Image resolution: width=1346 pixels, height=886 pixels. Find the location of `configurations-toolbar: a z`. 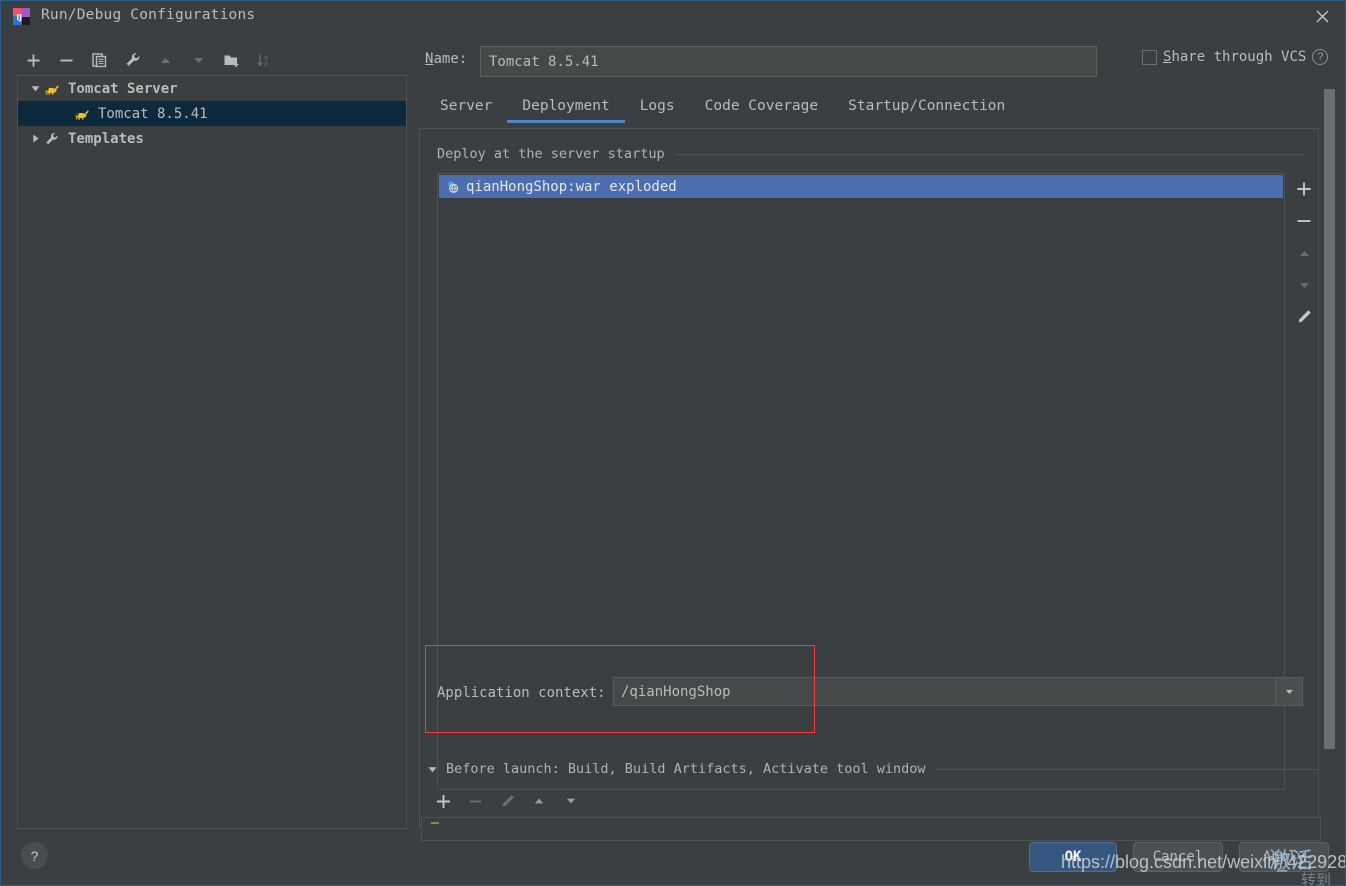

configurations-toolbar: a z is located at coordinates (212, 60).